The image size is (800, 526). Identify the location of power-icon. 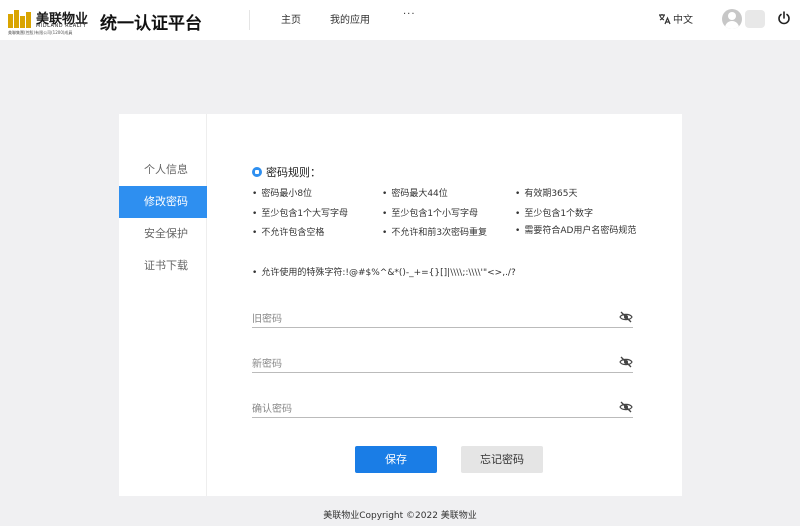
(784, 18).